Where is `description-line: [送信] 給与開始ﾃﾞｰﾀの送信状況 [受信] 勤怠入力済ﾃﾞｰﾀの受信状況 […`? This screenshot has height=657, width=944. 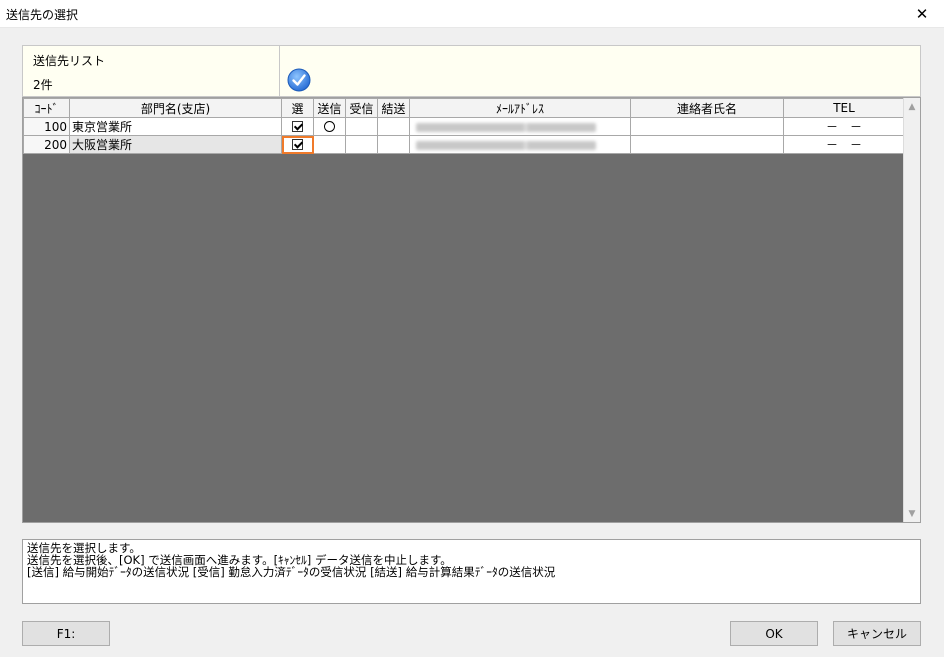 description-line: [送信] 給与開始ﾃﾞｰﾀの送信状況 [受信] 勤怠入力済ﾃﾞｰﾀの受信状況 [… is located at coordinates (291, 572).